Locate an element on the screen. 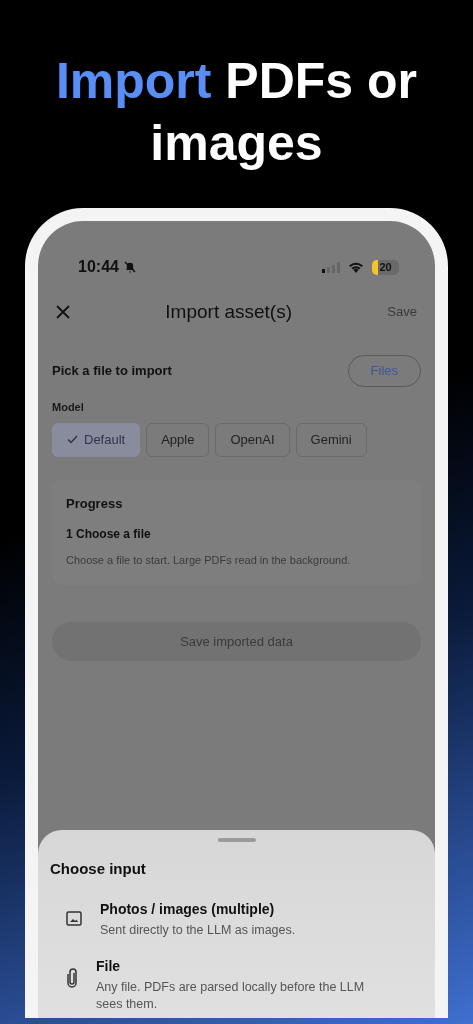 Image resolution: width=473 pixels, height=1024 pixels. status-time: 10:44 is located at coordinates (98, 267).